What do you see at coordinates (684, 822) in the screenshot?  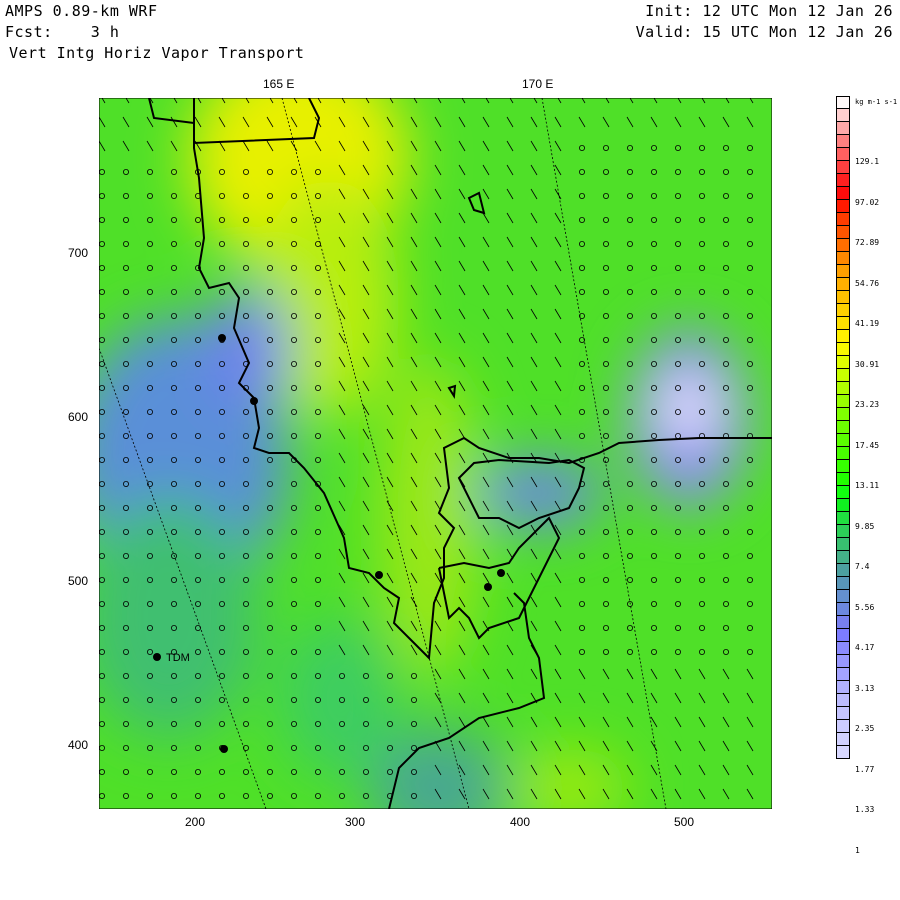 I see `x-tick: 500` at bounding box center [684, 822].